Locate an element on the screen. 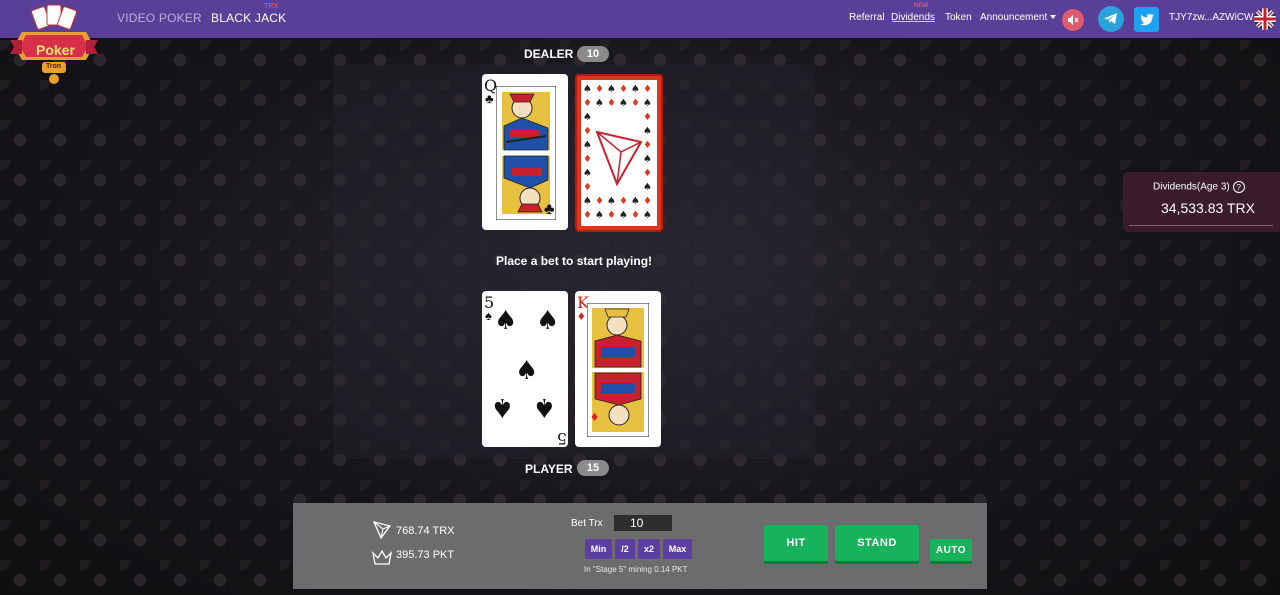 The height and width of the screenshot is (595, 1280). queen-face-art: ♣ is located at coordinates (526, 153).